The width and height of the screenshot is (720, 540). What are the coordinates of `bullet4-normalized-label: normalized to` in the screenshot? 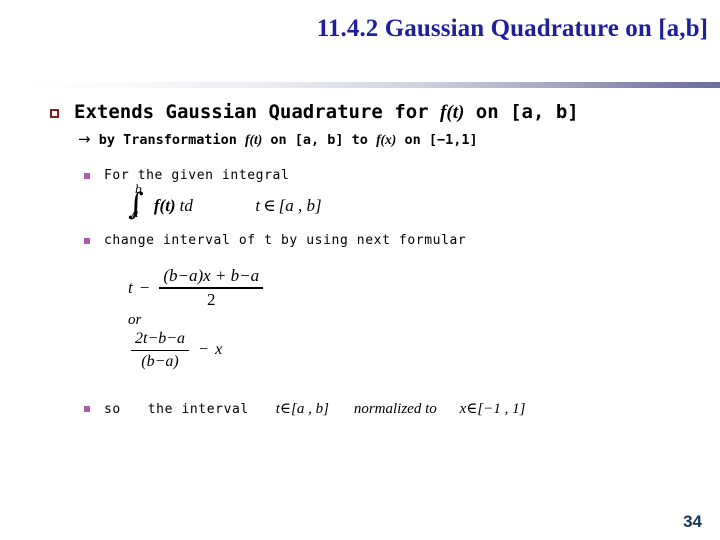 It's located at (395, 409).